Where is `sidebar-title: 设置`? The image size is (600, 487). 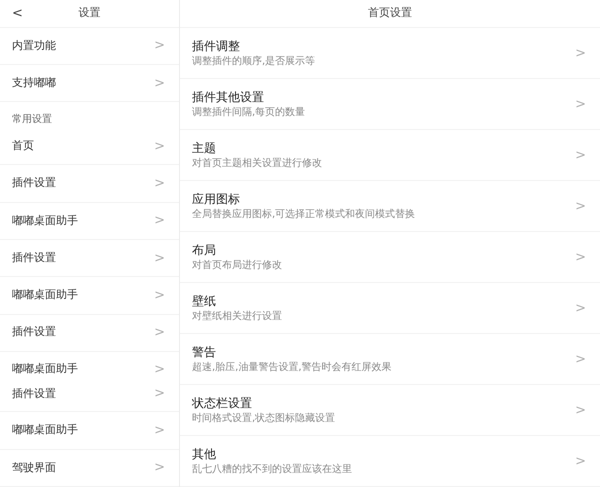
sidebar-title: 设置 is located at coordinates (90, 13).